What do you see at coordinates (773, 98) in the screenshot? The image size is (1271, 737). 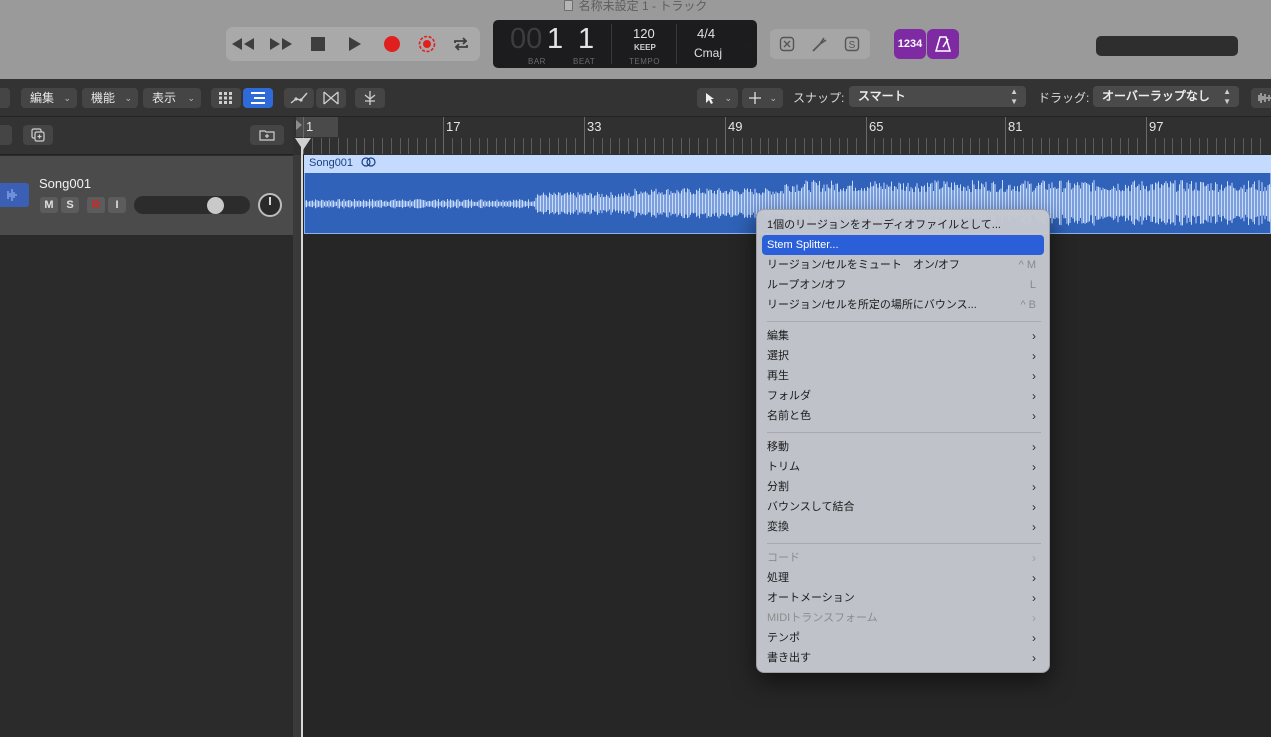 I see `chevron-down-icon: ⌄` at bounding box center [773, 98].